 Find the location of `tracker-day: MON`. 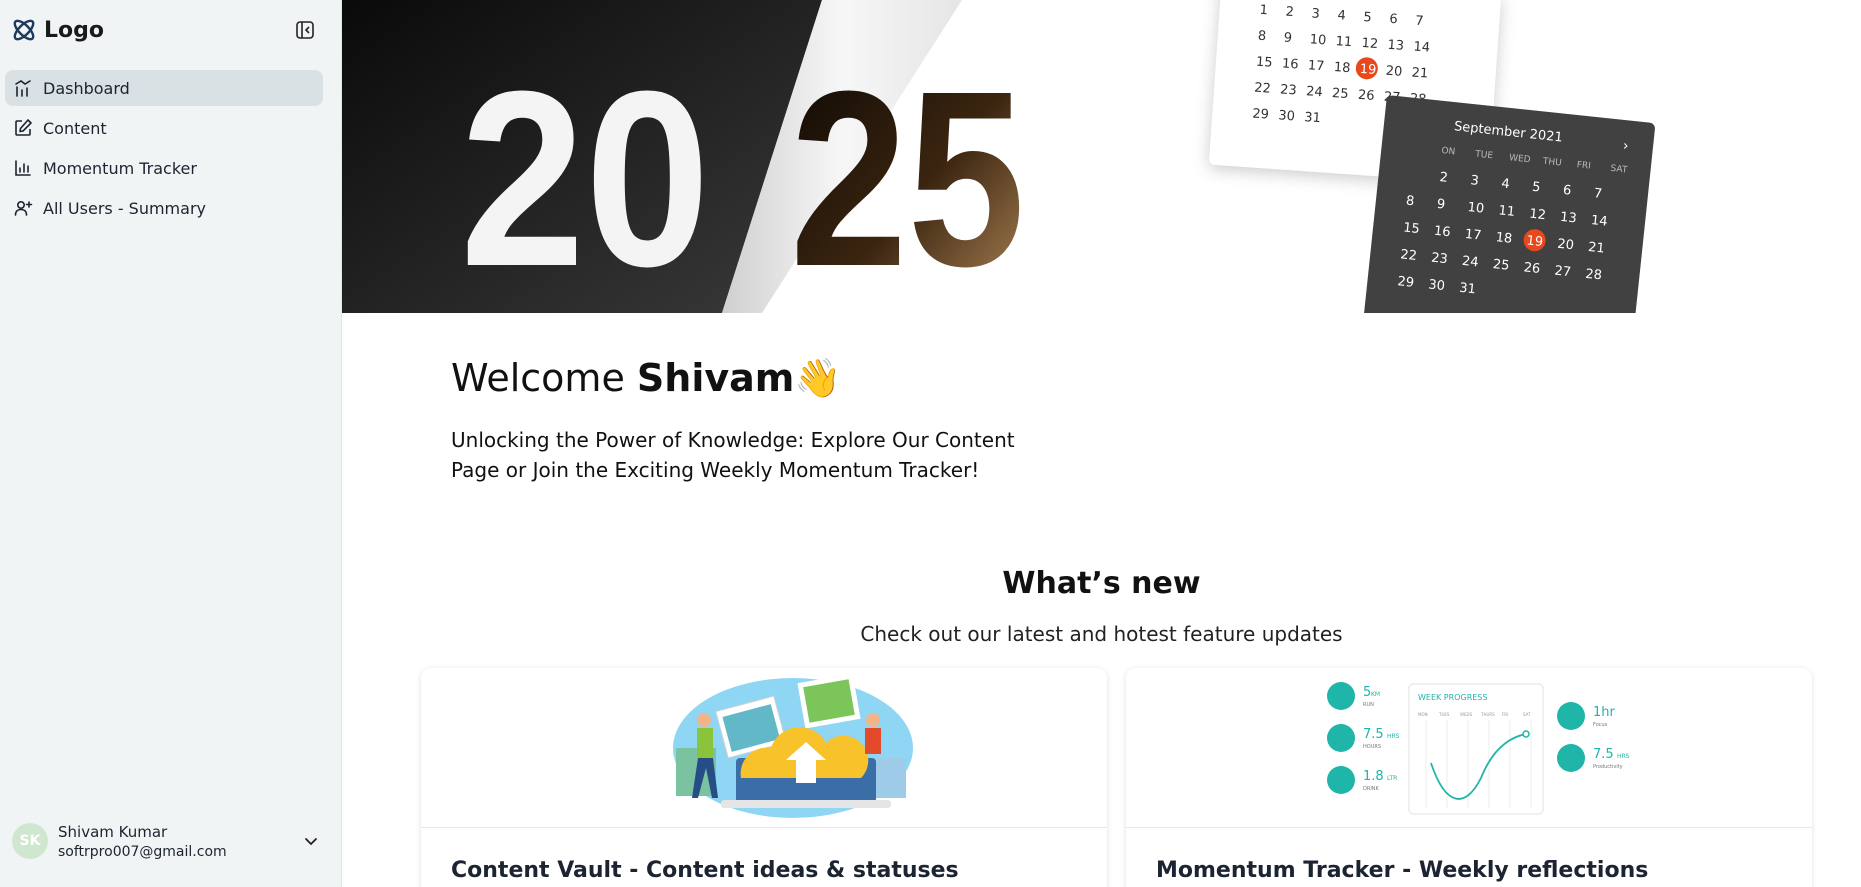

tracker-day: MON is located at coordinates (1423, 714).